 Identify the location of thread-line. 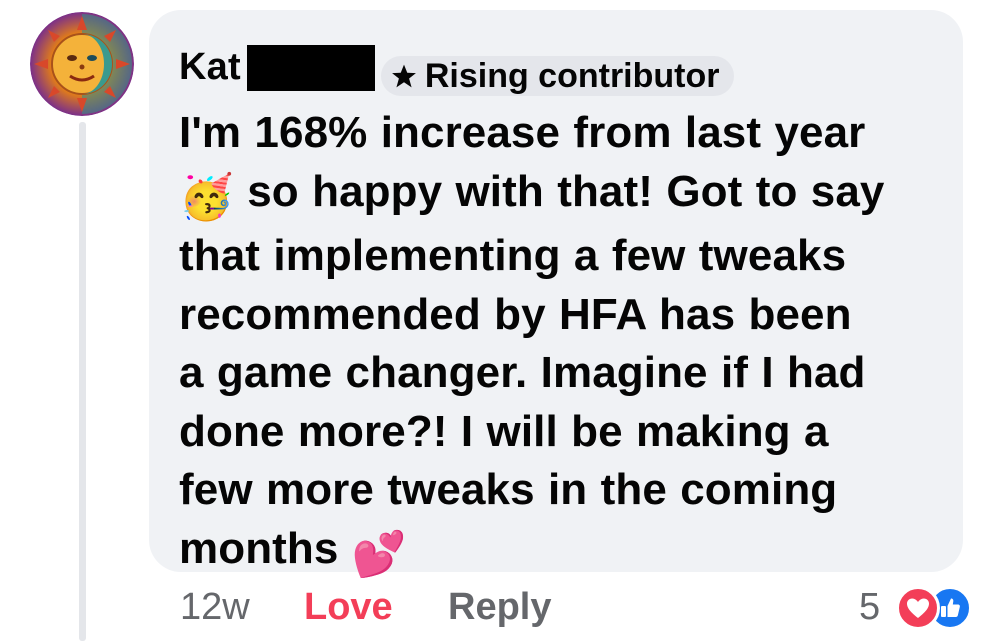
(82, 381).